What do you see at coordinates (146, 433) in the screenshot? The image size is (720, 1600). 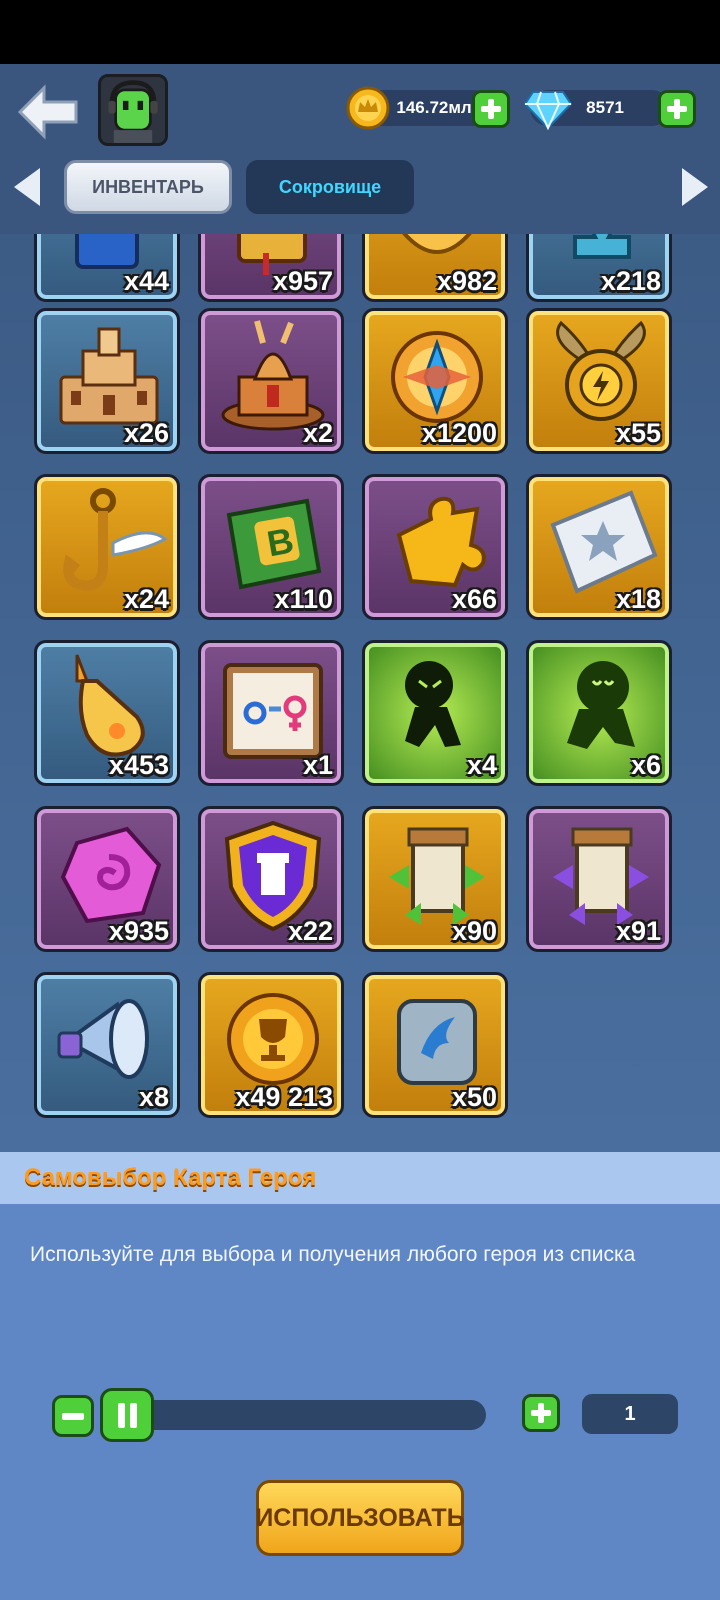 I see `item-count: x26` at bounding box center [146, 433].